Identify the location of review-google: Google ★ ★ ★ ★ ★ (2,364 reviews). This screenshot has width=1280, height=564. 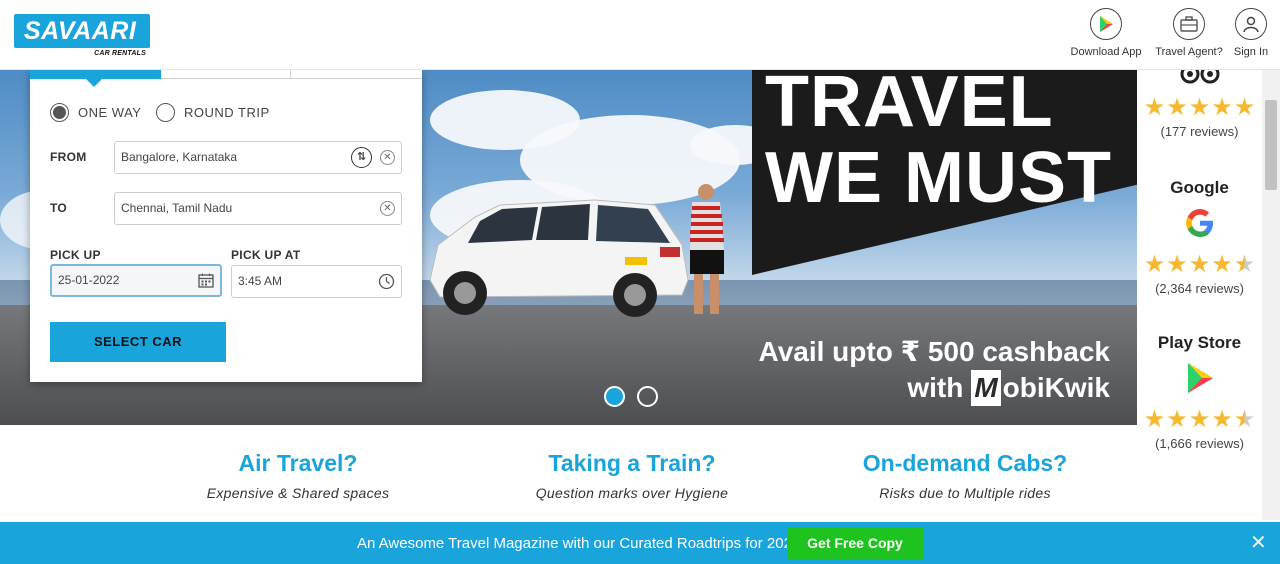
(1199, 237).